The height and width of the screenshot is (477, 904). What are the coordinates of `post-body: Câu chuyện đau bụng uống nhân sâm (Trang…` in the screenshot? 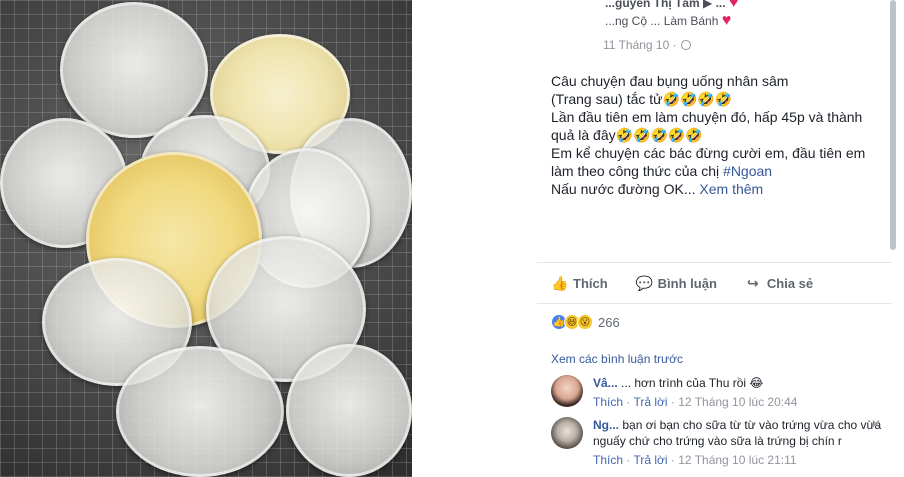 It's located at (721, 135).